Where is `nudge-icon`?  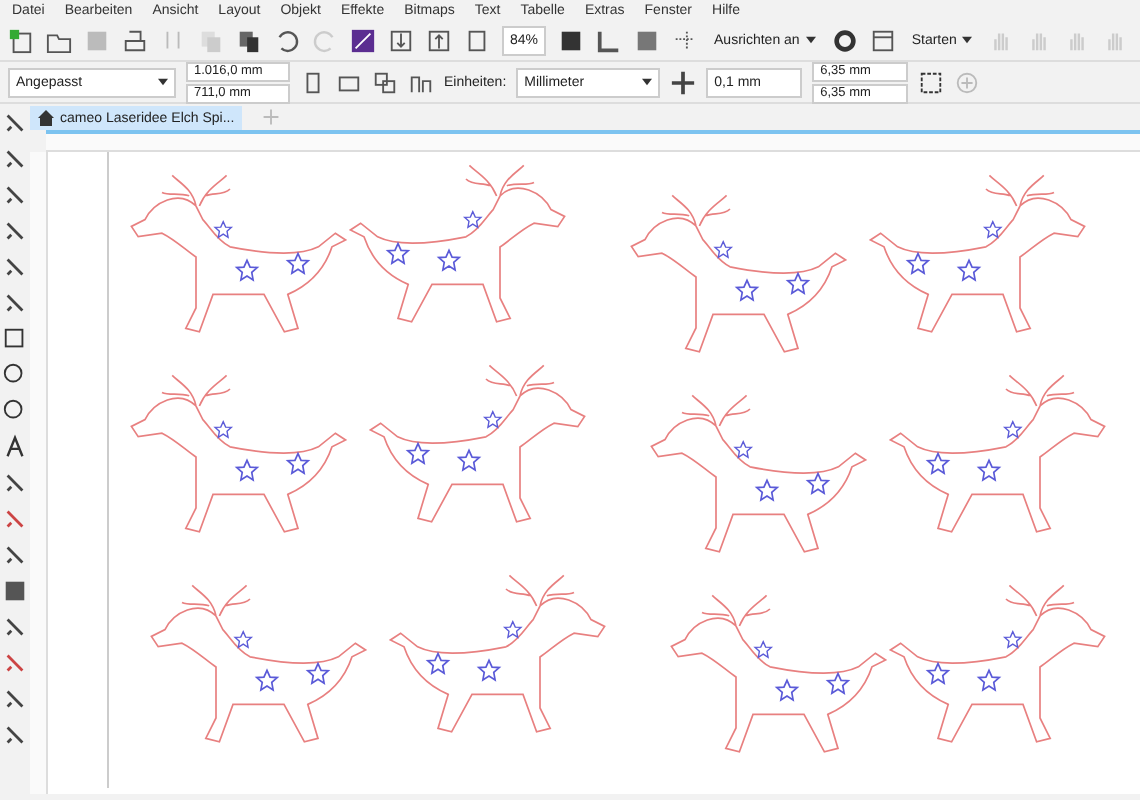 nudge-icon is located at coordinates (683, 82).